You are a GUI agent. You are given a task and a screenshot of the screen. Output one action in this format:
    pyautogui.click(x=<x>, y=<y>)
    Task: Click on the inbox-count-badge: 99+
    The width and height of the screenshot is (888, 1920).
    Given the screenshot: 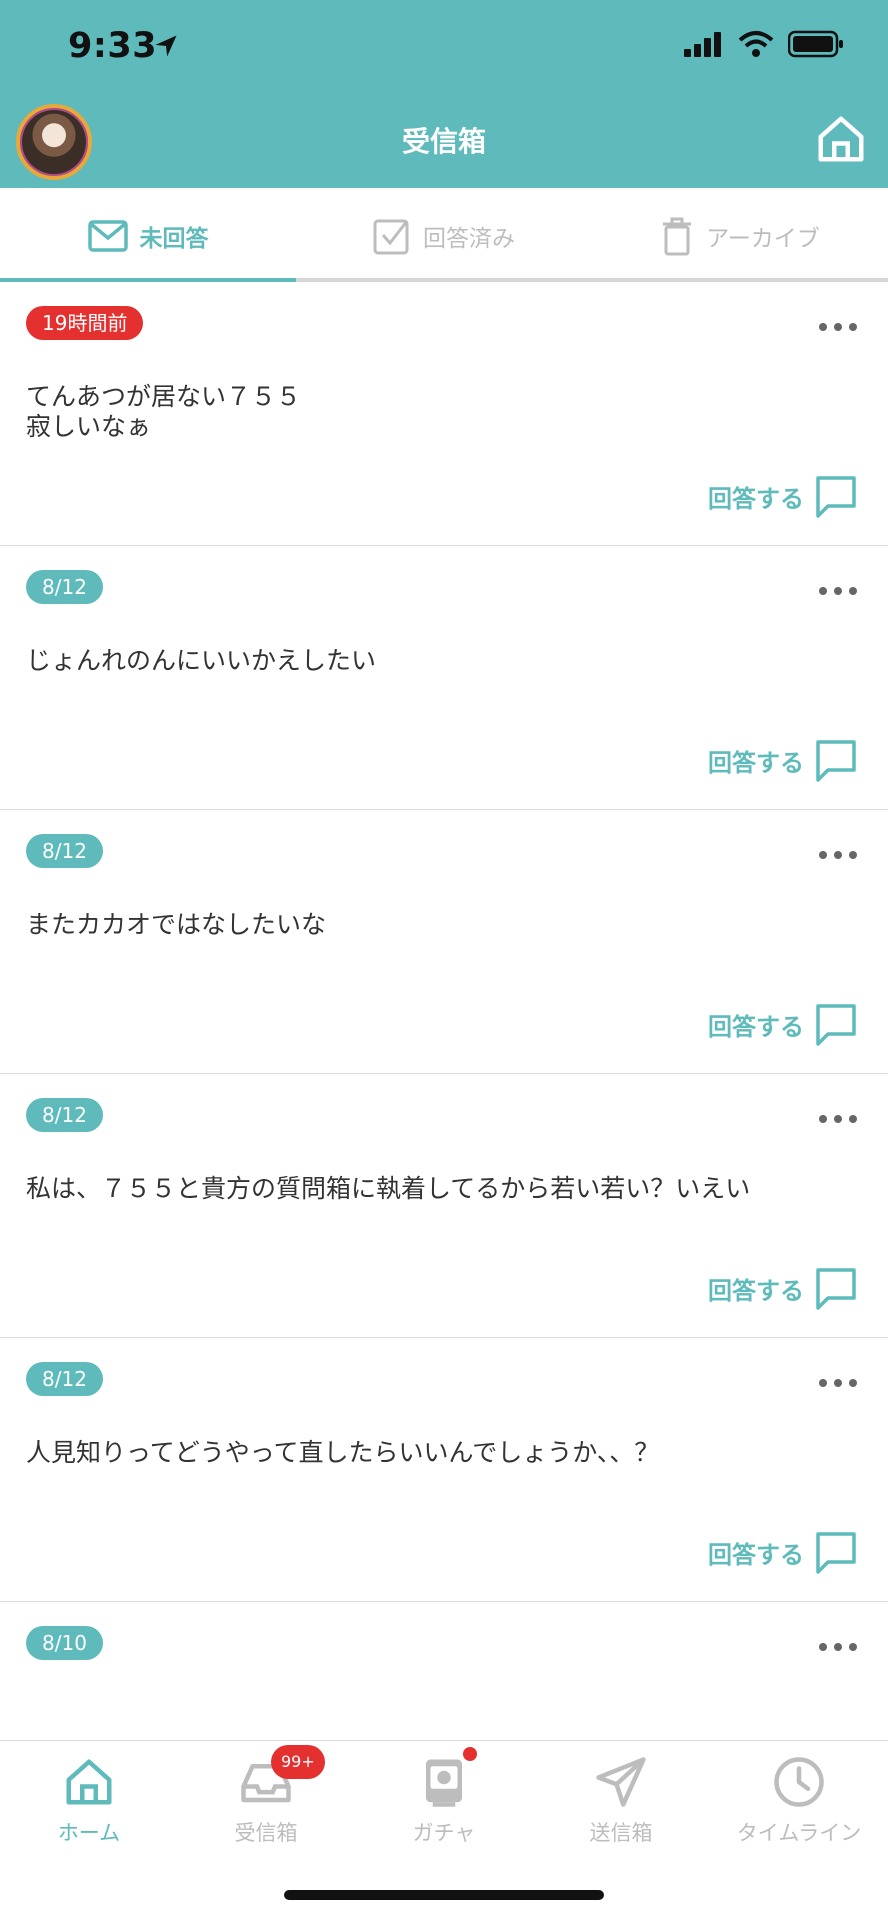 What is the action you would take?
    pyautogui.click(x=298, y=1762)
    